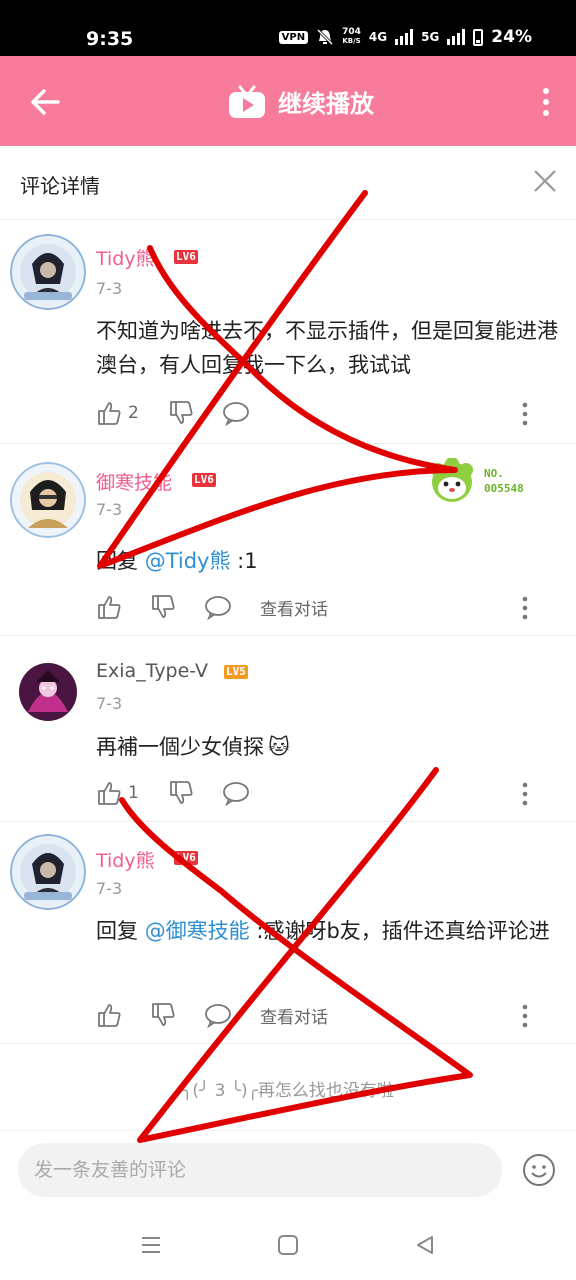  I want to click on vpn-badge: VPN, so click(293, 37).